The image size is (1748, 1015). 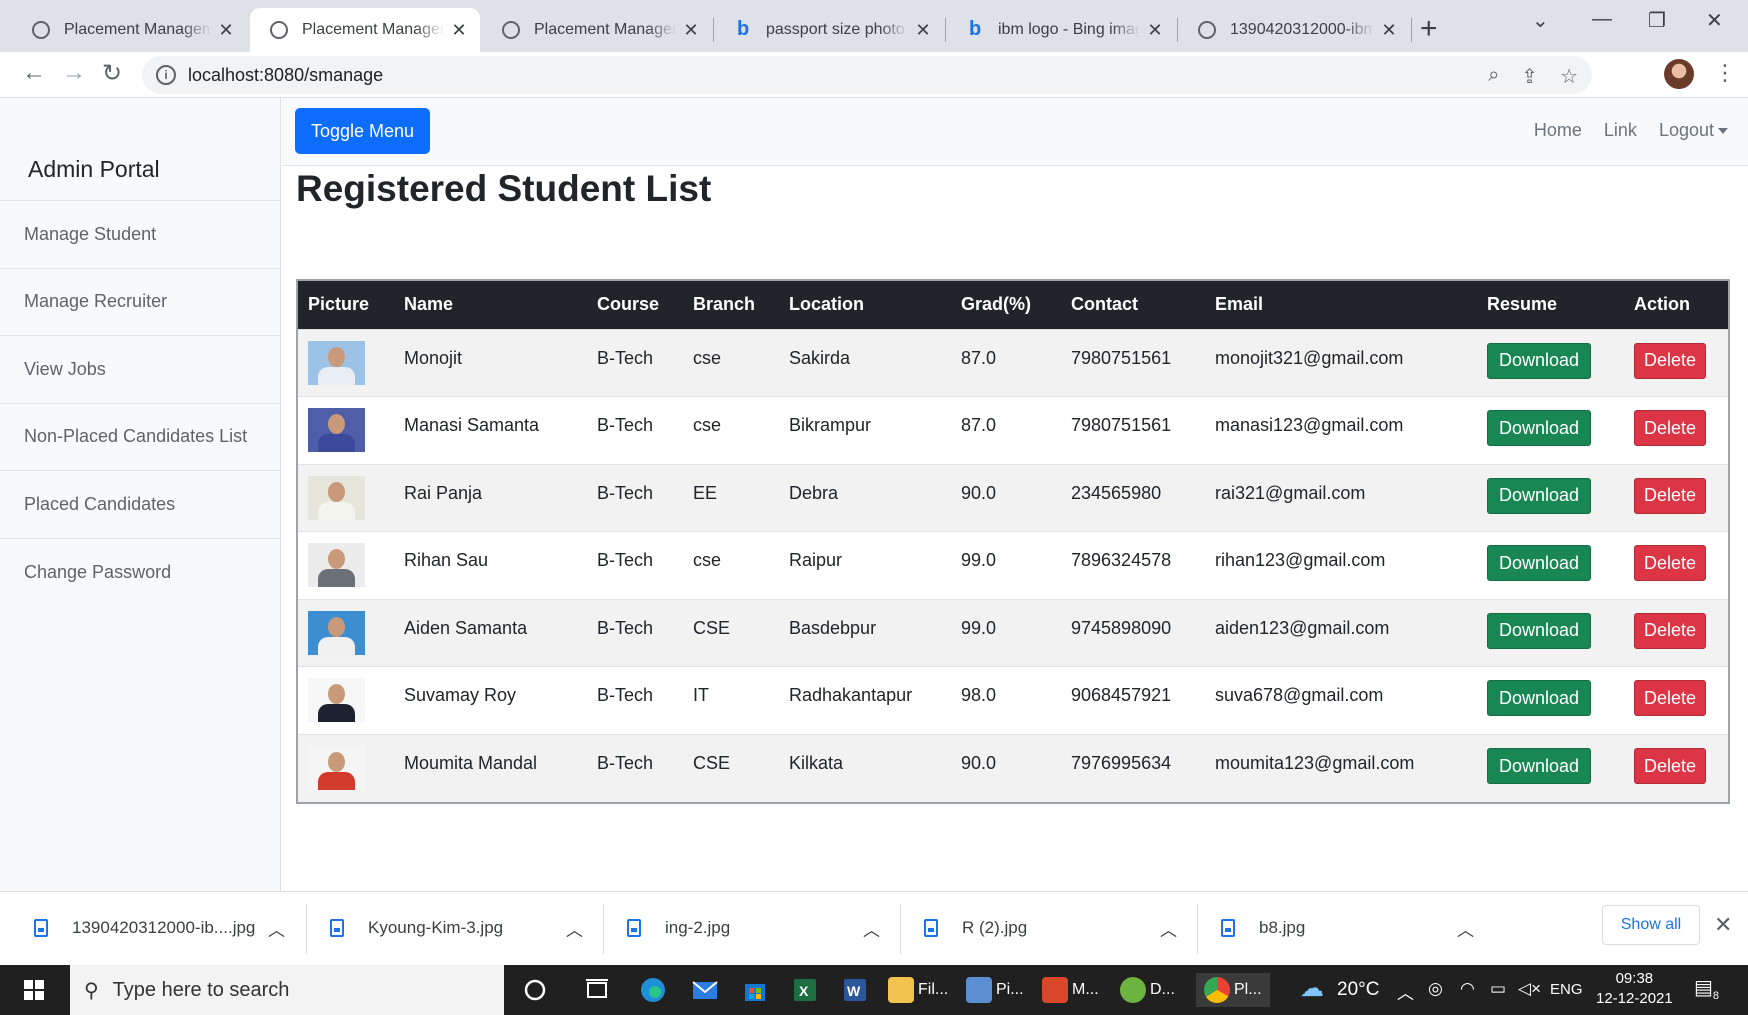 I want to click on cell-name: Rihan Sau, so click(x=490, y=565).